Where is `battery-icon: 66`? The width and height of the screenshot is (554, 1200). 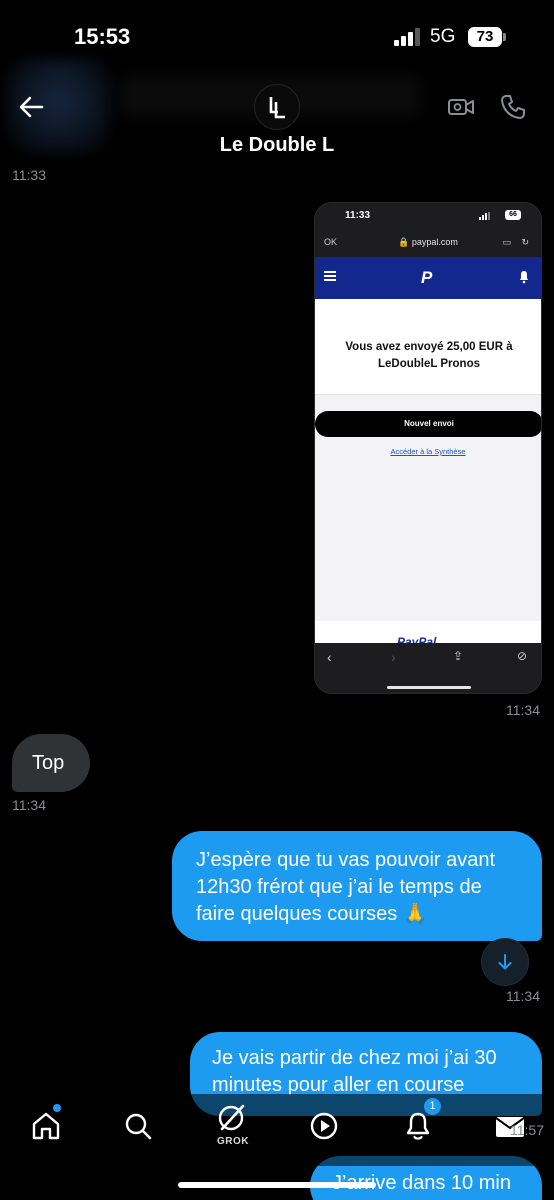 battery-icon: 66 is located at coordinates (513, 215).